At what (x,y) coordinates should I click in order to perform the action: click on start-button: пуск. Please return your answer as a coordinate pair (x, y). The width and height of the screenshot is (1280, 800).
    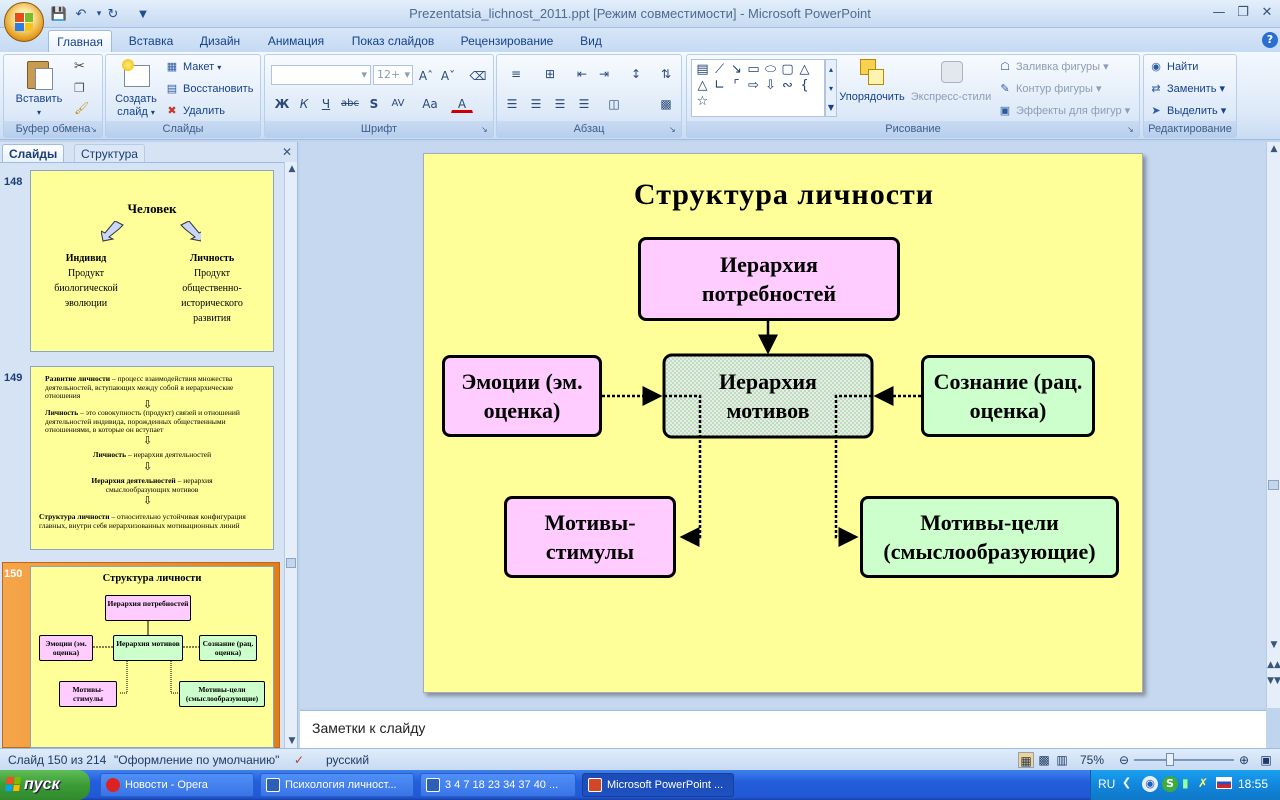
    Looking at the image, I should click on (45, 785).